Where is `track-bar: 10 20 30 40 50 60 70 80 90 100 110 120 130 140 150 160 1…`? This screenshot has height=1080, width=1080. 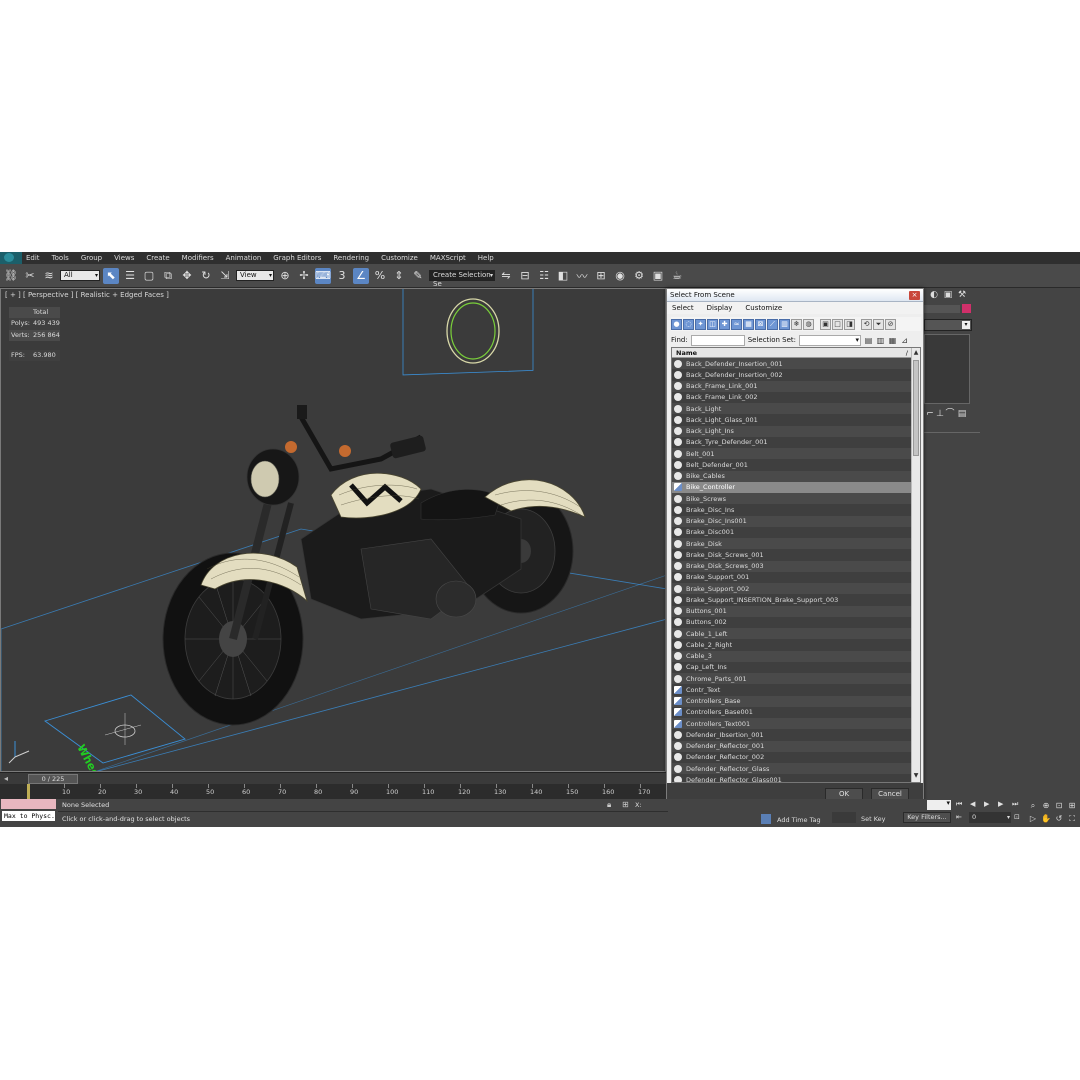 track-bar: 10 20 30 40 50 60 70 80 90 100 110 120 130 140 150 160 1… is located at coordinates (333, 791).